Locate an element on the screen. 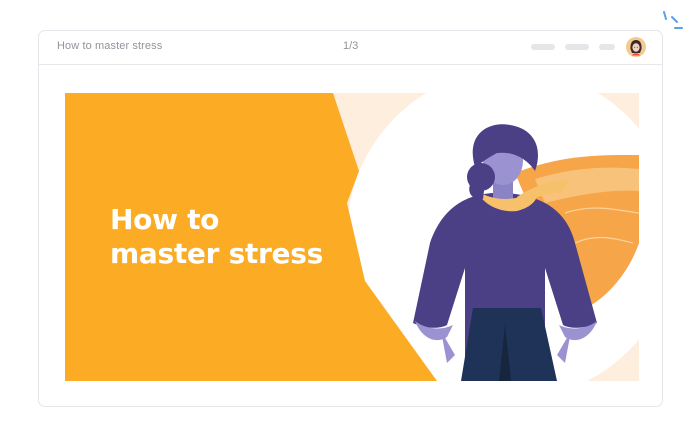 The image size is (700, 441). document-title: How to master stress is located at coordinates (110, 46).